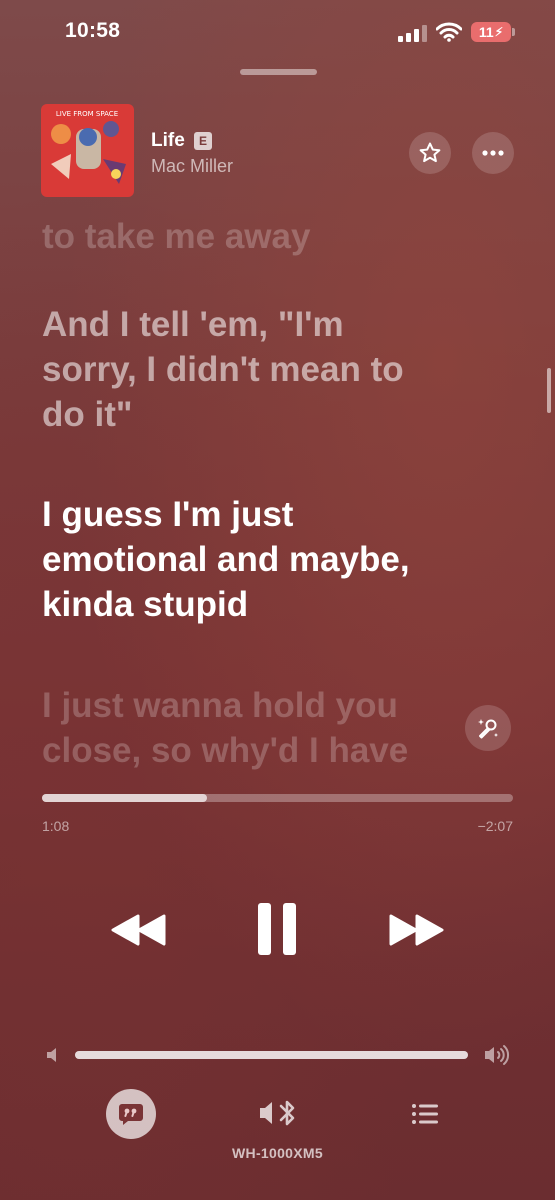 This screenshot has width=555, height=1200. I want to click on output-device-name: WH-1000XM5, so click(277, 1153).